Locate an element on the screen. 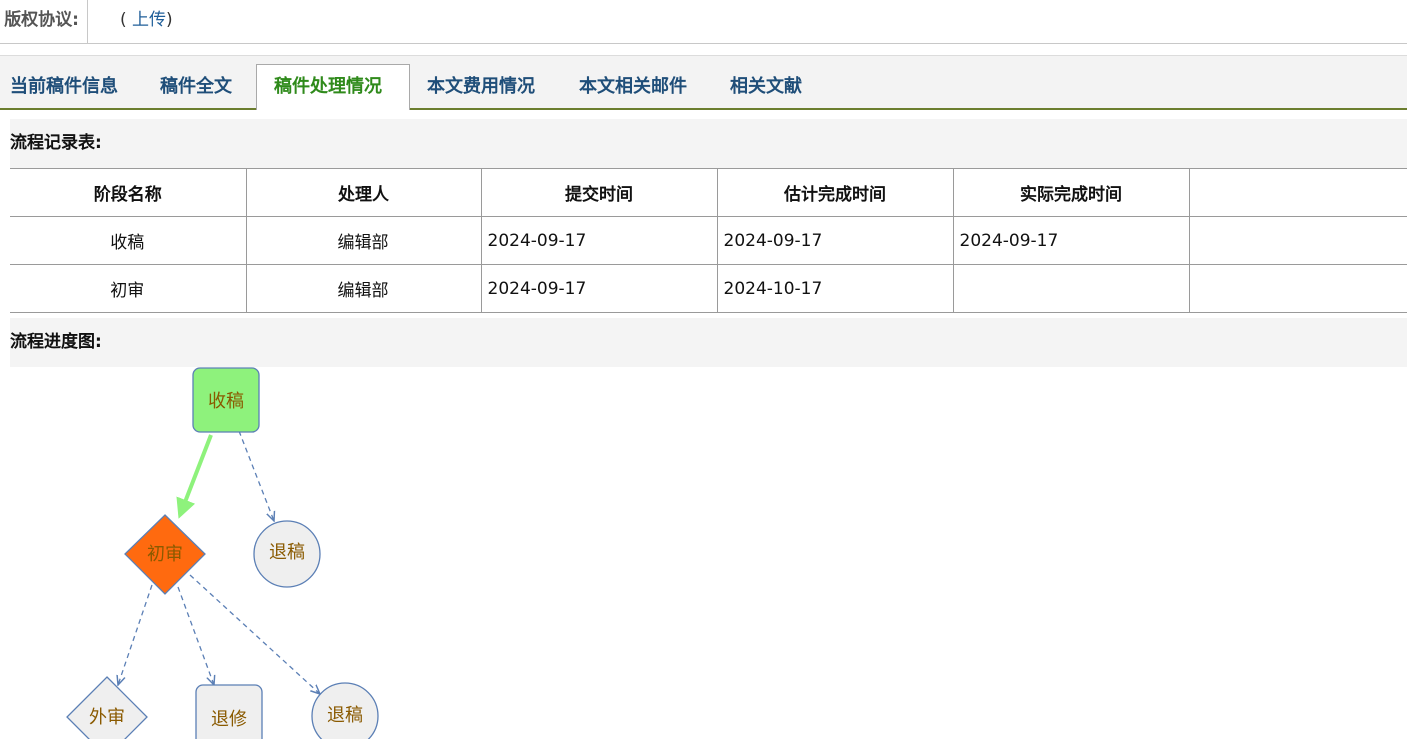 This screenshot has height=739, width=1407. flow-progress-title: 流程进度图: is located at coordinates (708, 342).